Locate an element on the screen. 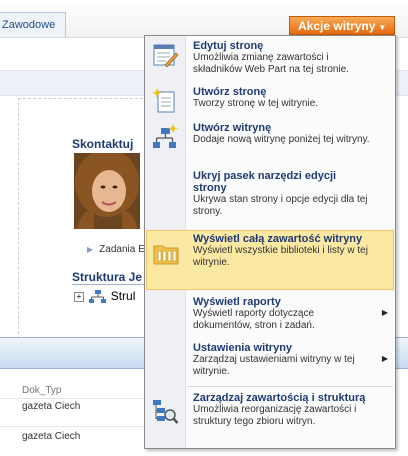  menu-item-title: Ukryj pasek narzędzi edycji strony is located at coordinates (265, 182).